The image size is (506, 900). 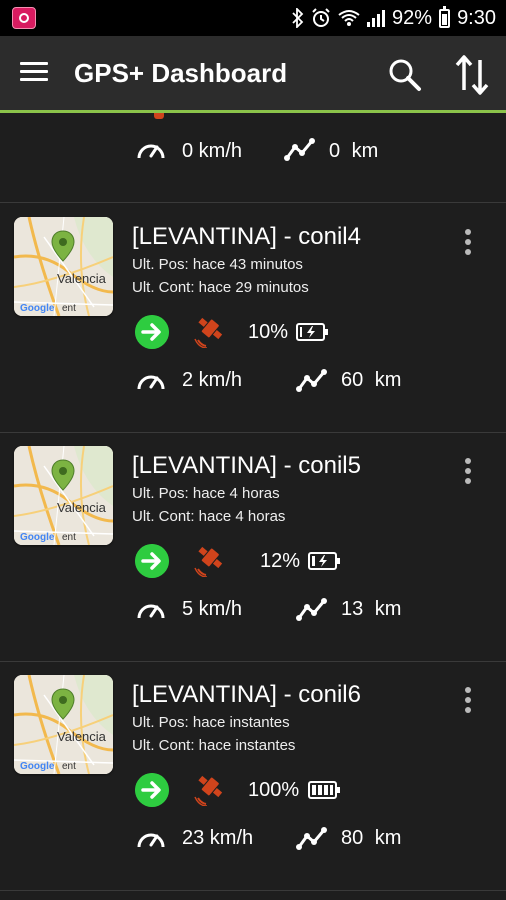 What do you see at coordinates (321, 17) in the screenshot?
I see `alarm-icon` at bounding box center [321, 17].